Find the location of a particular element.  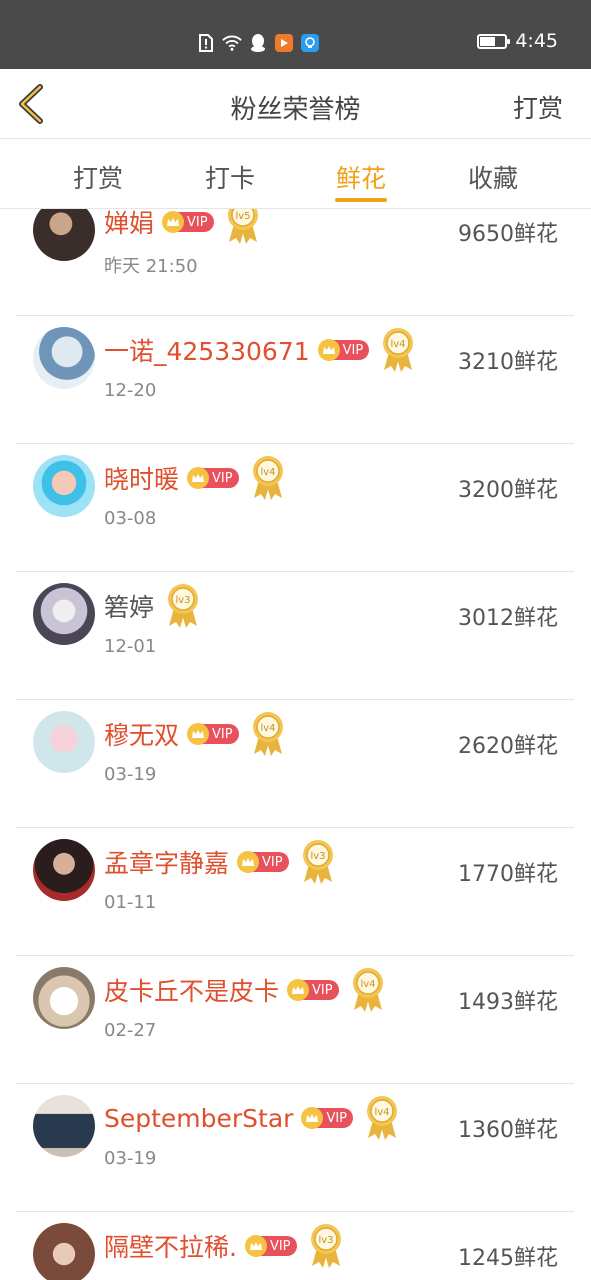

name-line: SeptemberStar VIP lv4 is located at coordinates (252, 1118).